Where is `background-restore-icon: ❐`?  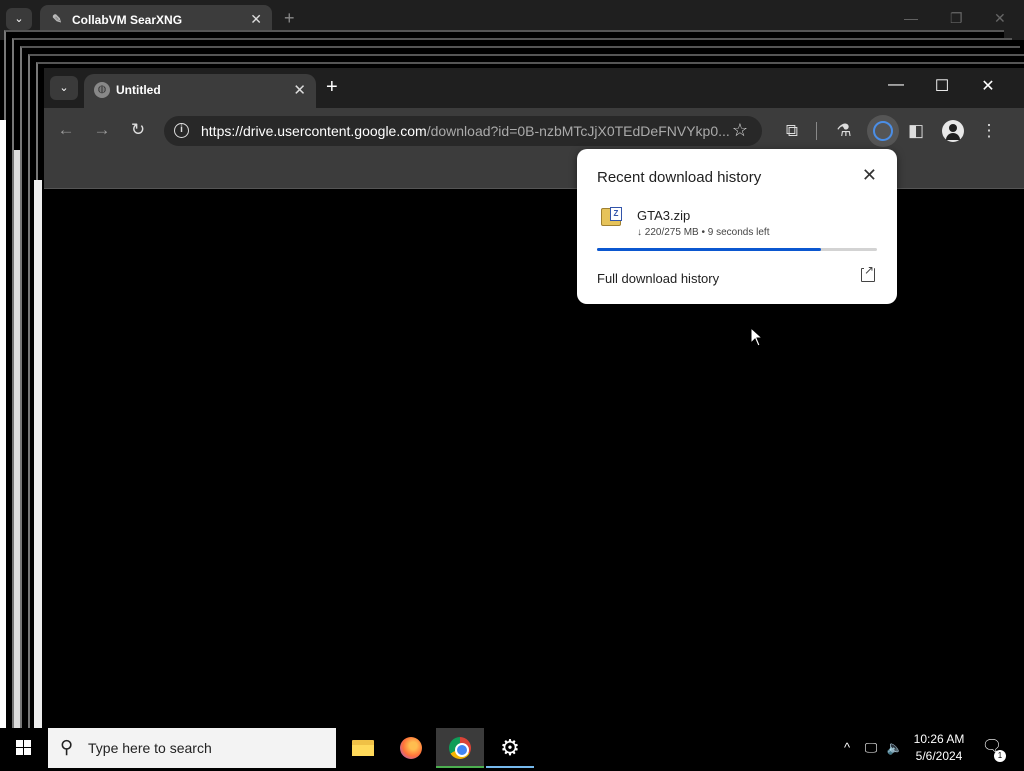 background-restore-icon: ❐ is located at coordinates (956, 18).